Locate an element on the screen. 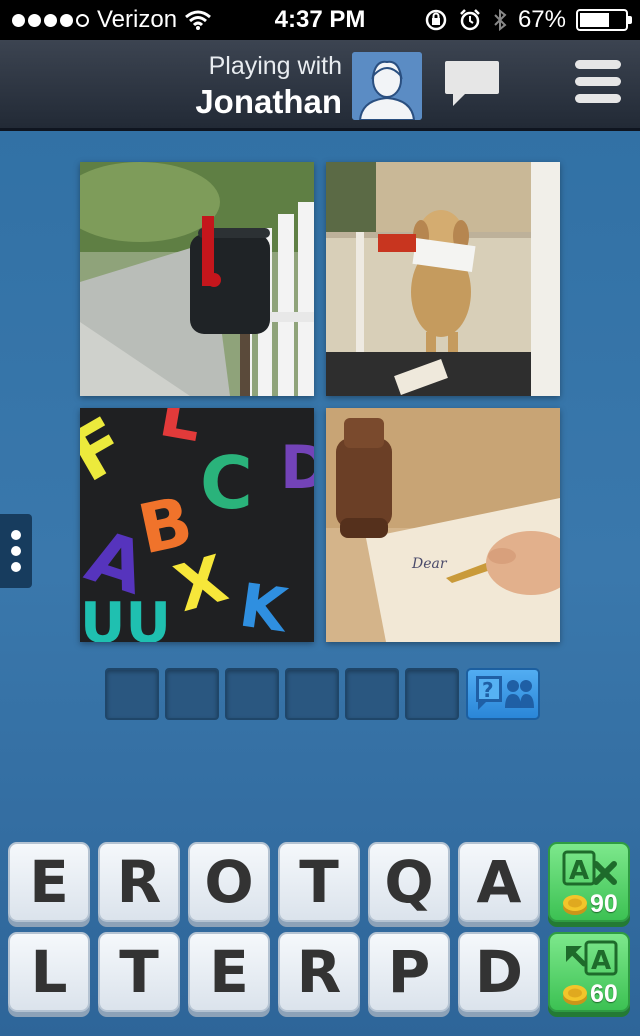 The image size is (640, 1036). remove-letter-icon: A is located at coordinates (589, 868).